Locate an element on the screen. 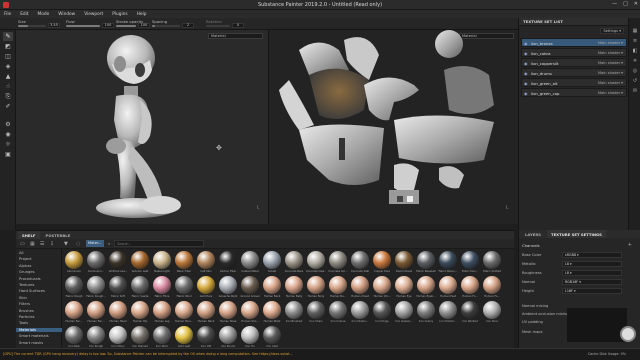 The width and height of the screenshot is (640, 360). material-thumbnail: Iron Grainy is located at coordinates (426, 313).